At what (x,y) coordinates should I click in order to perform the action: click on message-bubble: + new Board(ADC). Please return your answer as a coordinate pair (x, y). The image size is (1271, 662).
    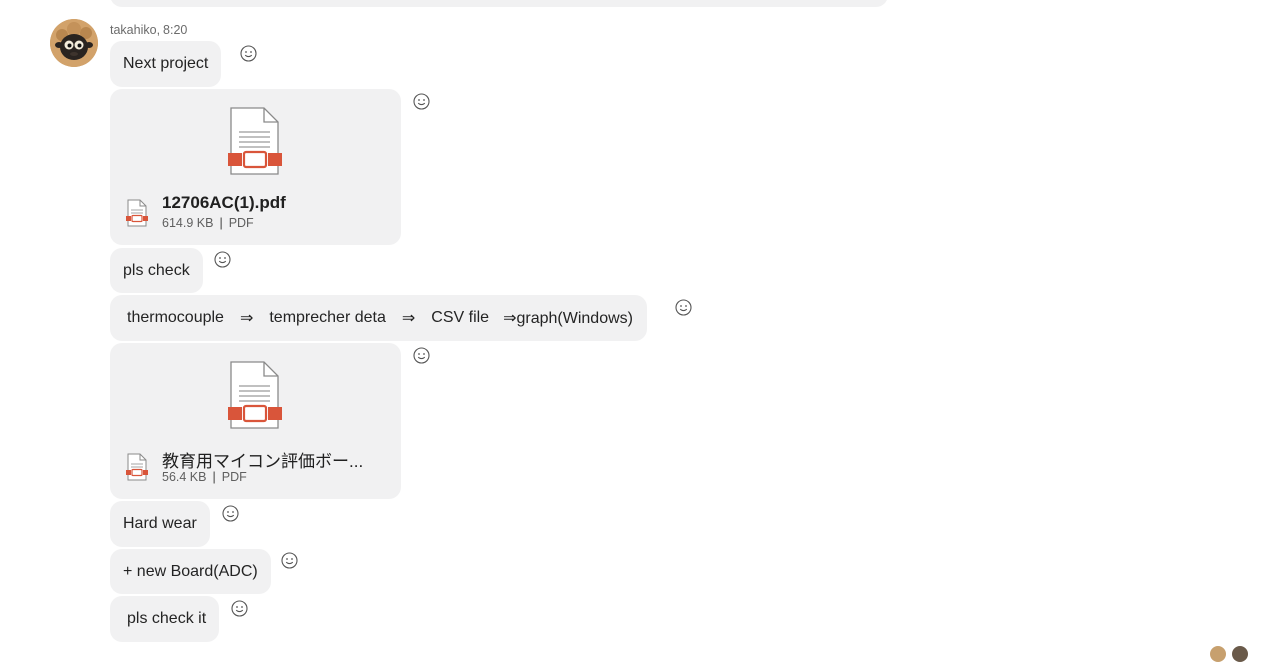
    Looking at the image, I should click on (190, 571).